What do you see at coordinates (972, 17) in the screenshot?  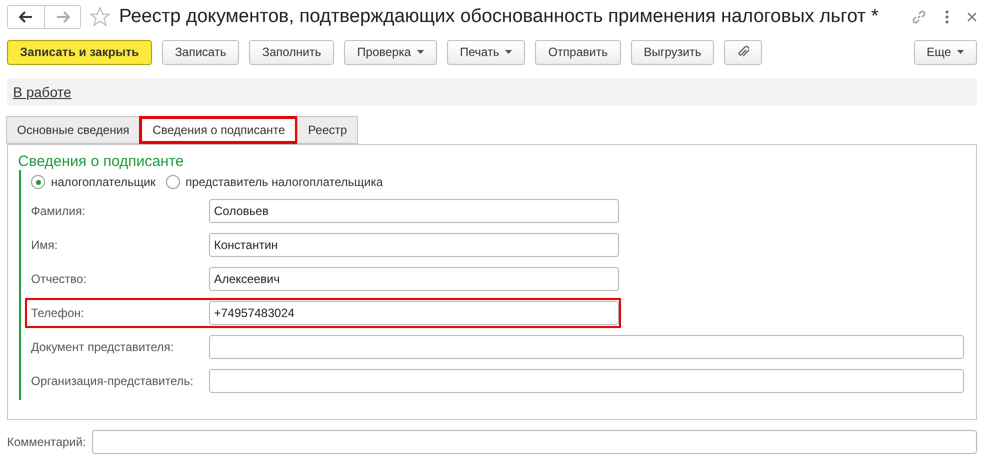 I see `close-icon` at bounding box center [972, 17].